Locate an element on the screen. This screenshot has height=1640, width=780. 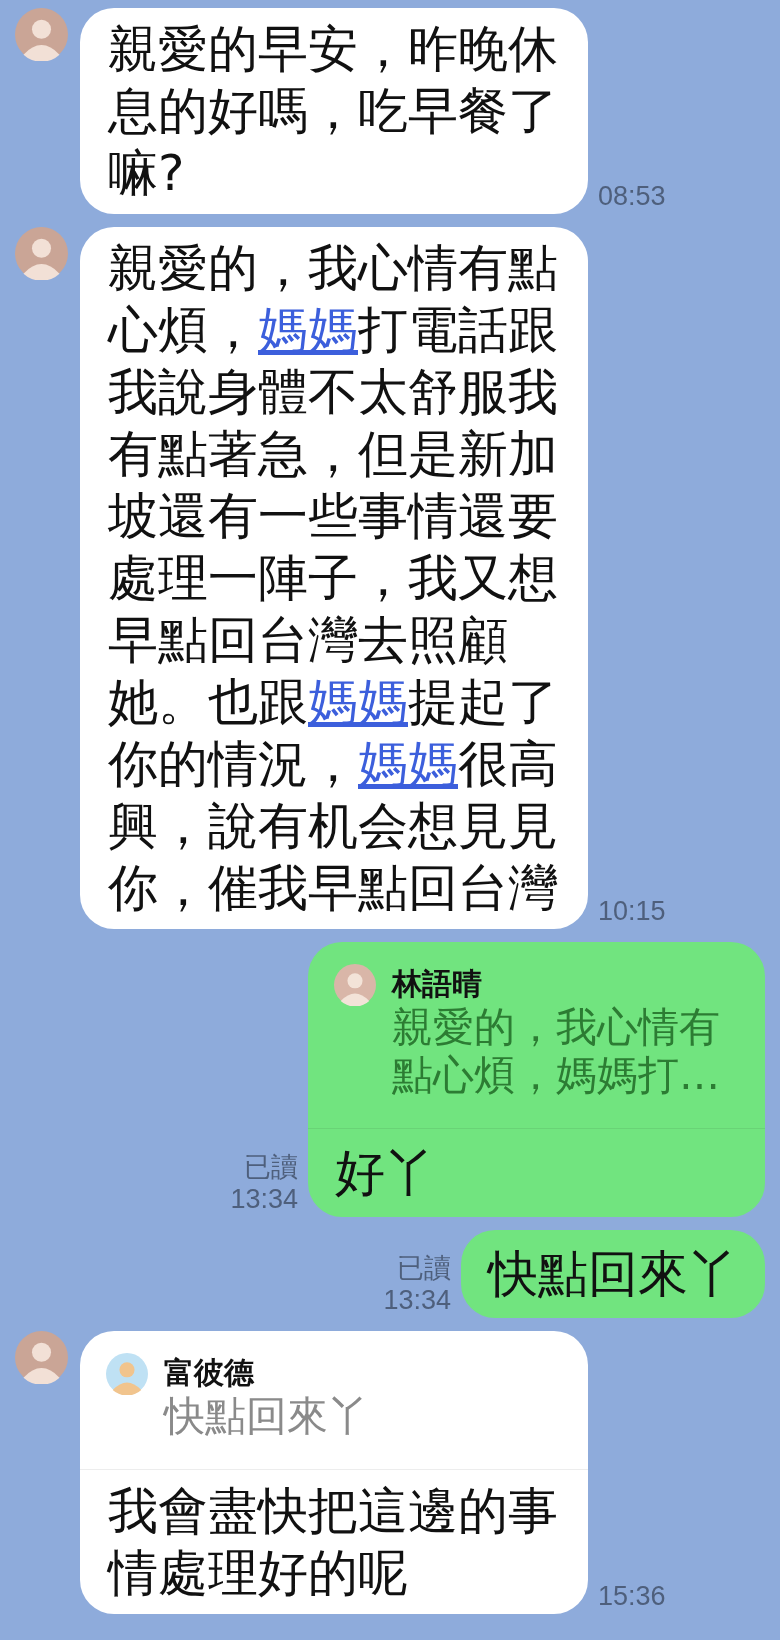
timestamp: 08:53 is located at coordinates (632, 196).